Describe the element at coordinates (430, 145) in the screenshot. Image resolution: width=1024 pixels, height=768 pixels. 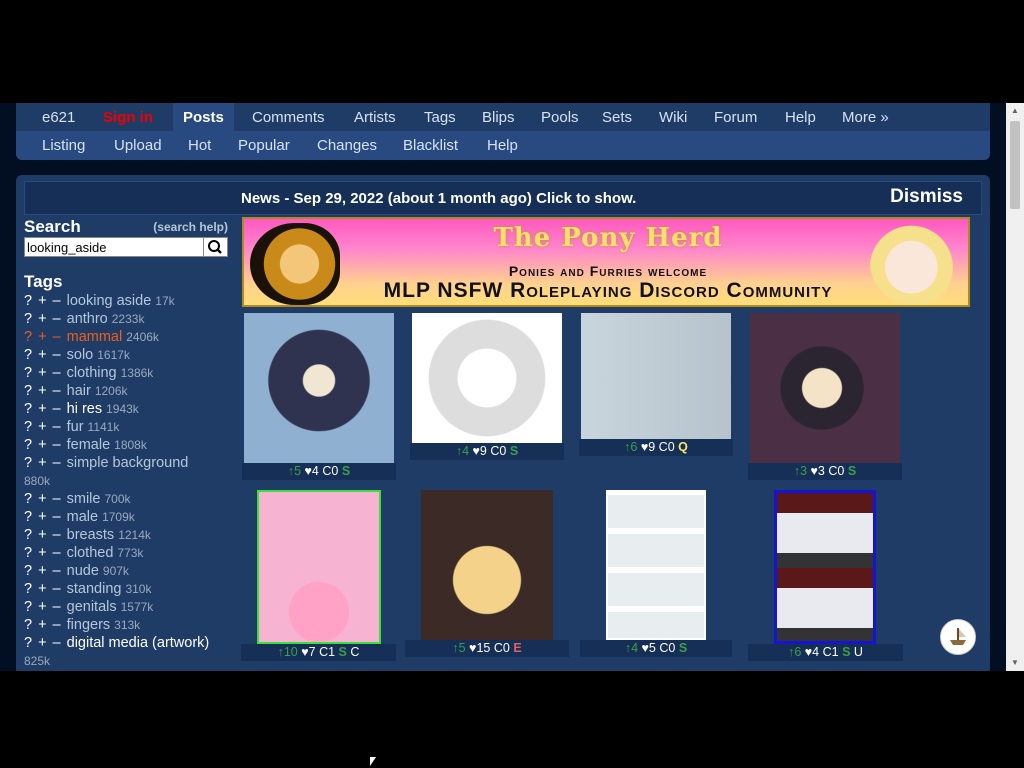
I see `subnav-blacklist: Blacklist` at that location.